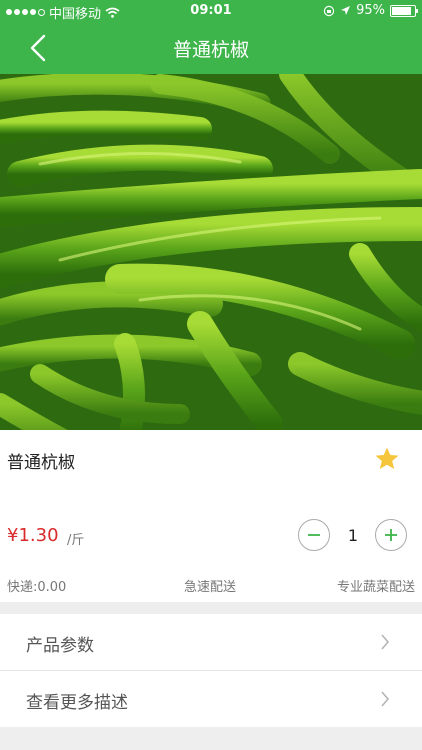  What do you see at coordinates (387, 459) in the screenshot?
I see `favorite-star-icon` at bounding box center [387, 459].